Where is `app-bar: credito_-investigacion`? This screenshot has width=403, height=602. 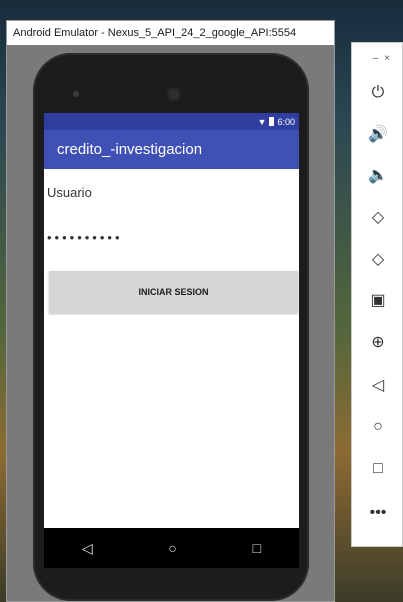
app-bar: credito_-investigacion is located at coordinates (171, 149).